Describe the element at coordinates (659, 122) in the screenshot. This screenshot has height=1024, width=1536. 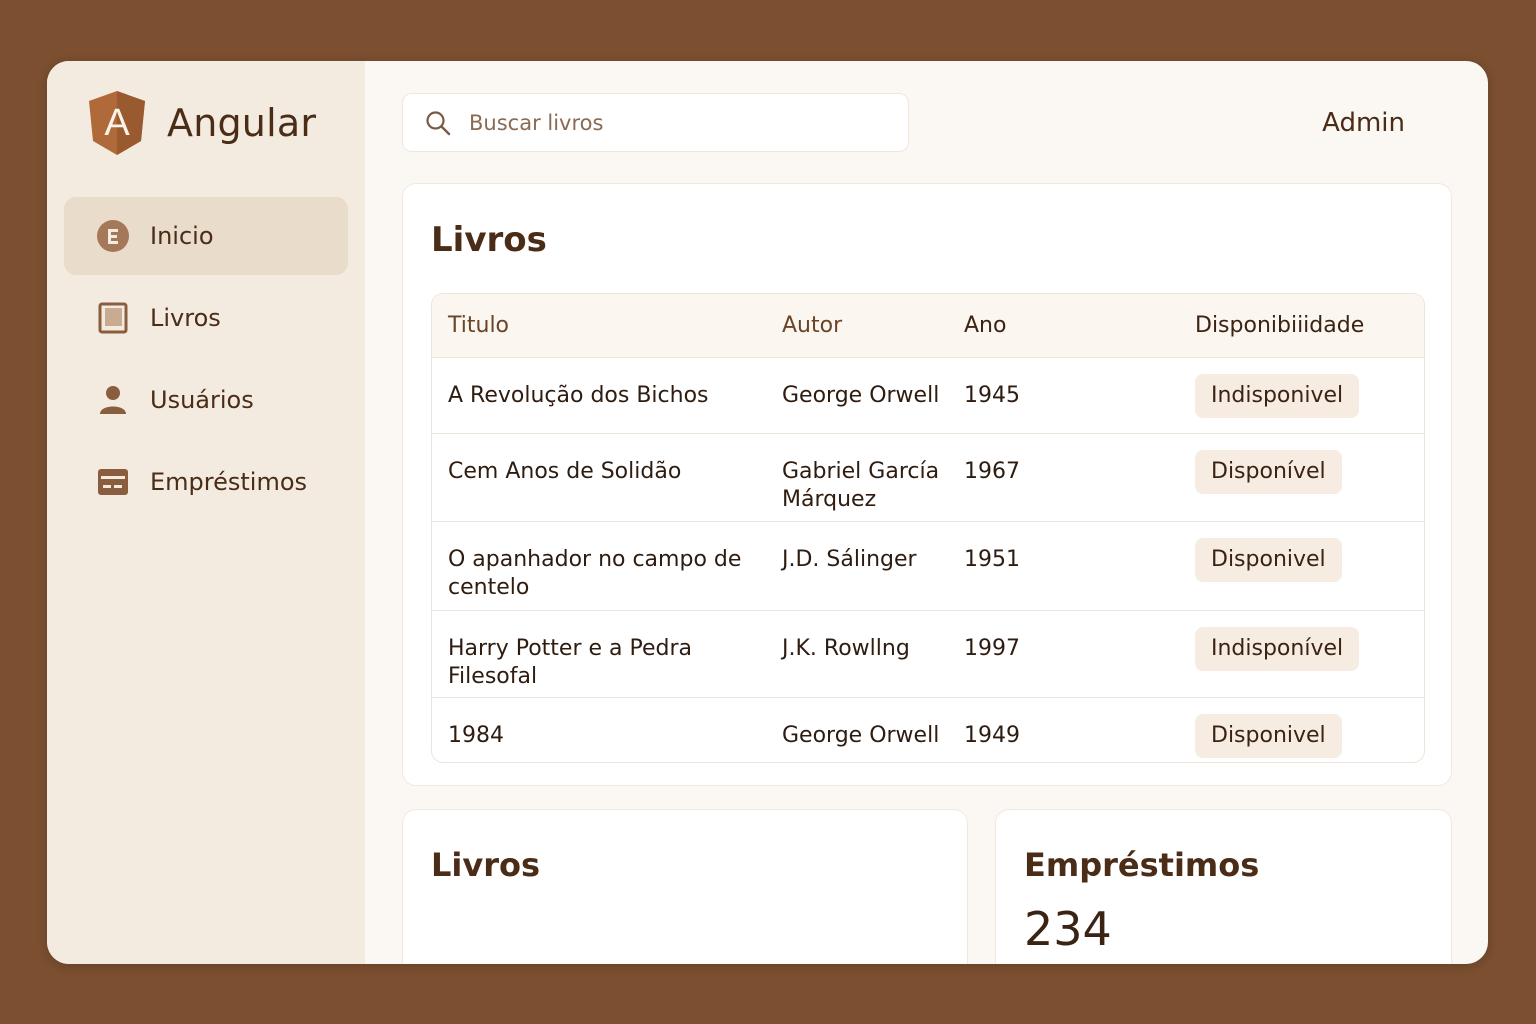
I see `search-input` at that location.